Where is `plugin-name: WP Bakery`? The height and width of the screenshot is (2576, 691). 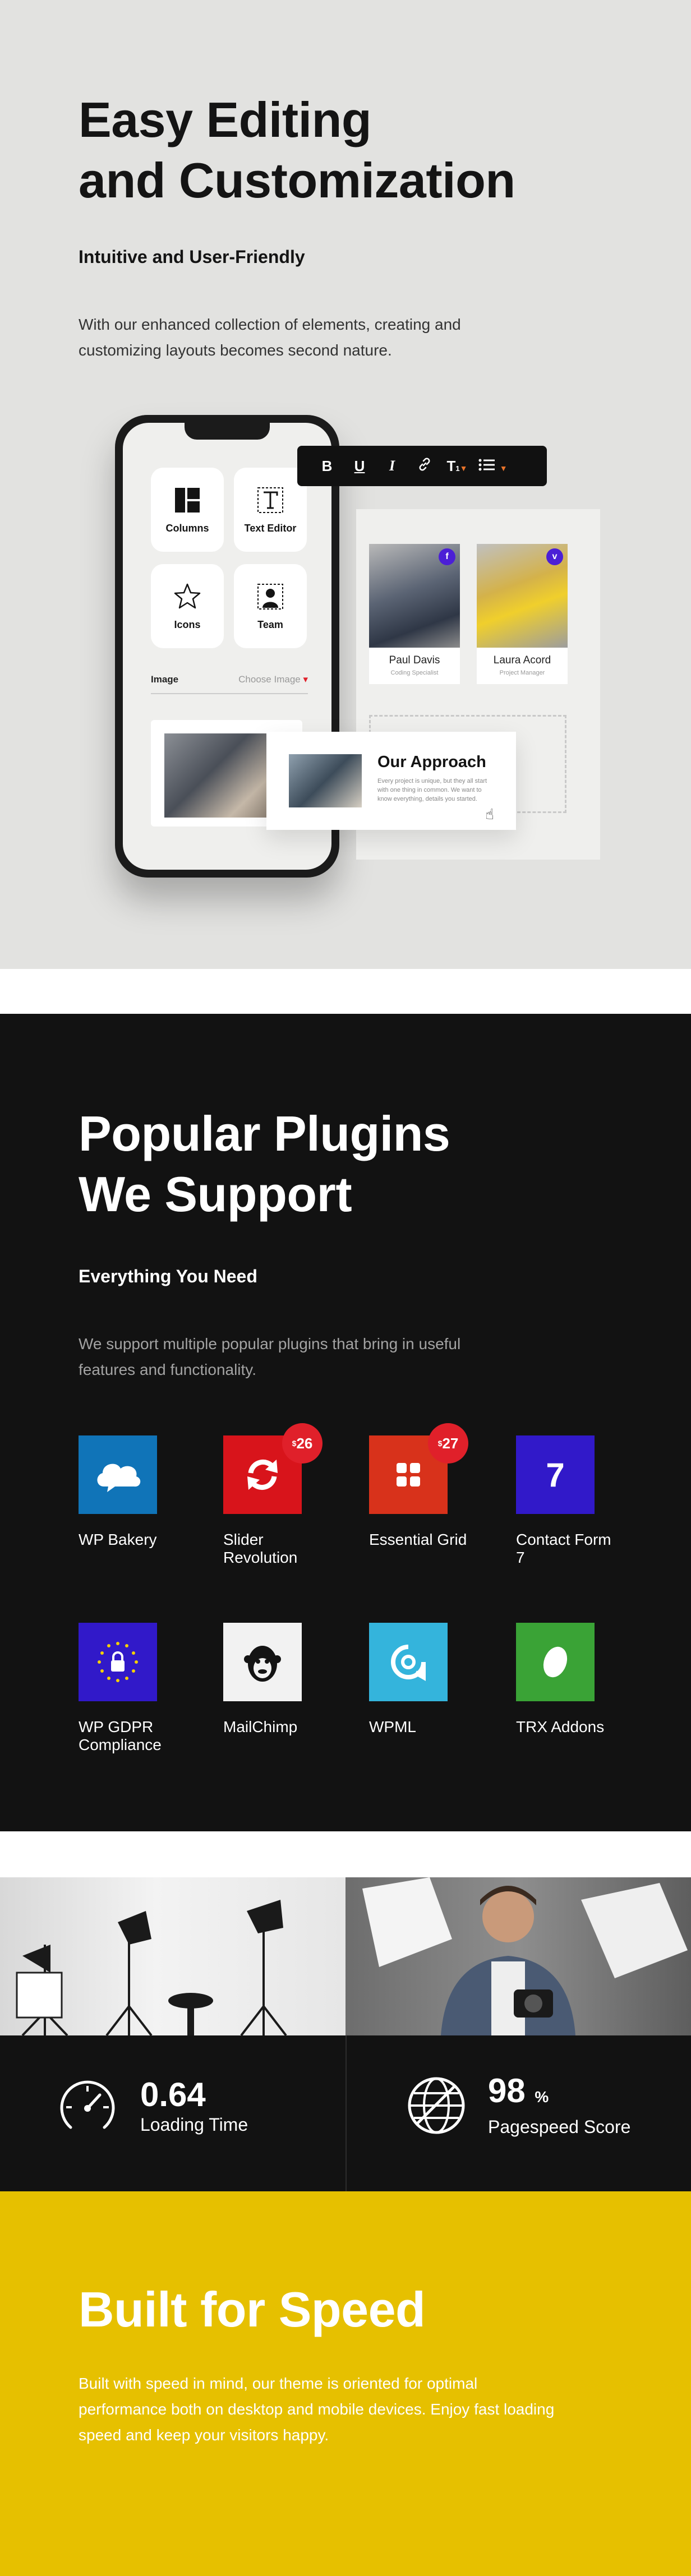
plugin-name: WP Bakery is located at coordinates (118, 1539).